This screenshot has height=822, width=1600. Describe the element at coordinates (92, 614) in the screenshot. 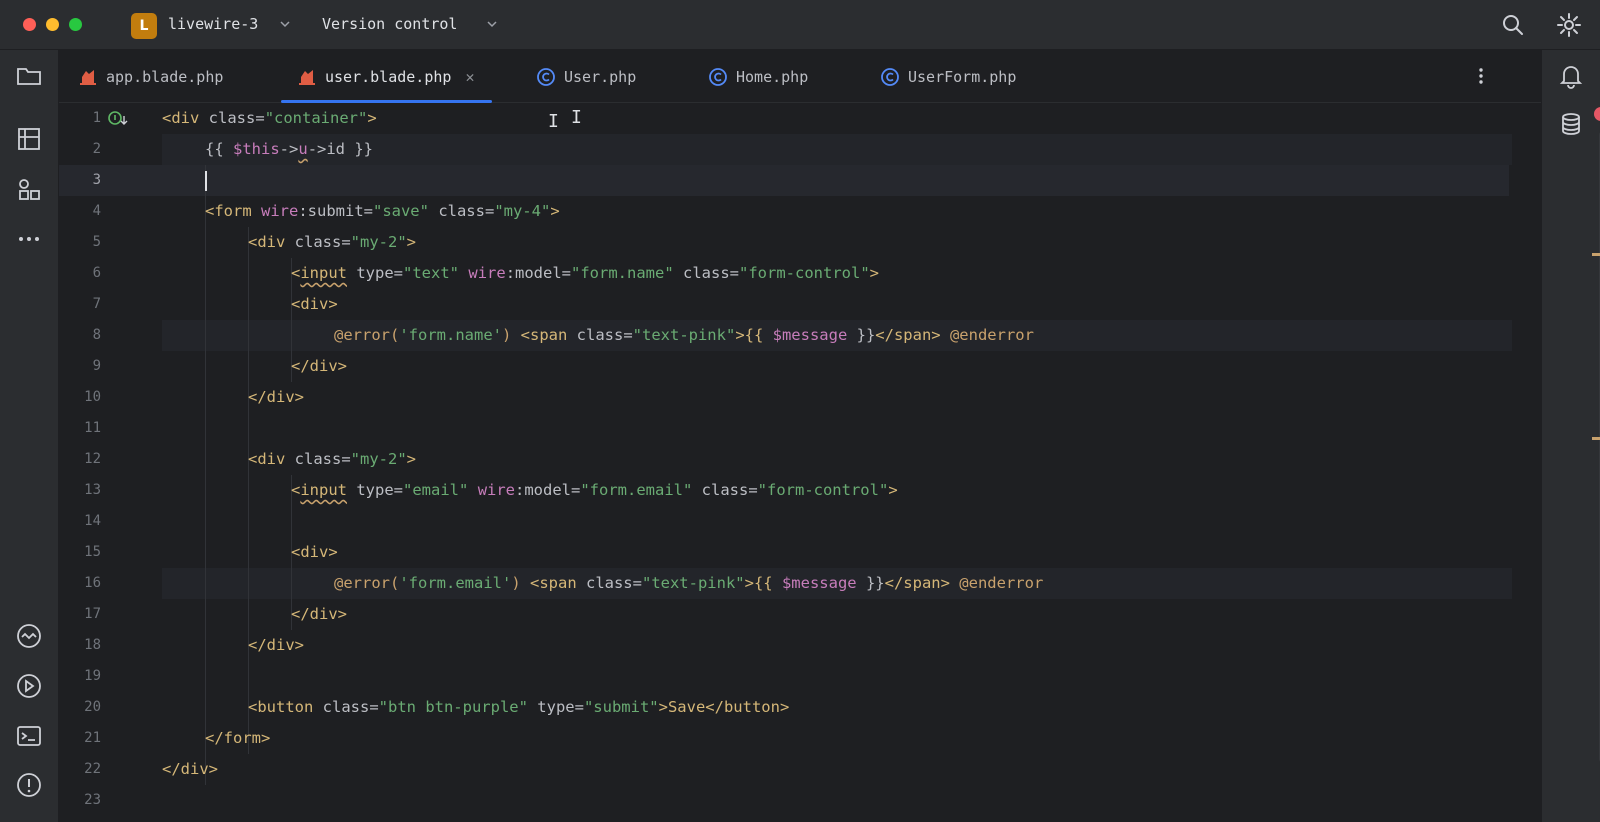

I see `line-number: 17` at that location.